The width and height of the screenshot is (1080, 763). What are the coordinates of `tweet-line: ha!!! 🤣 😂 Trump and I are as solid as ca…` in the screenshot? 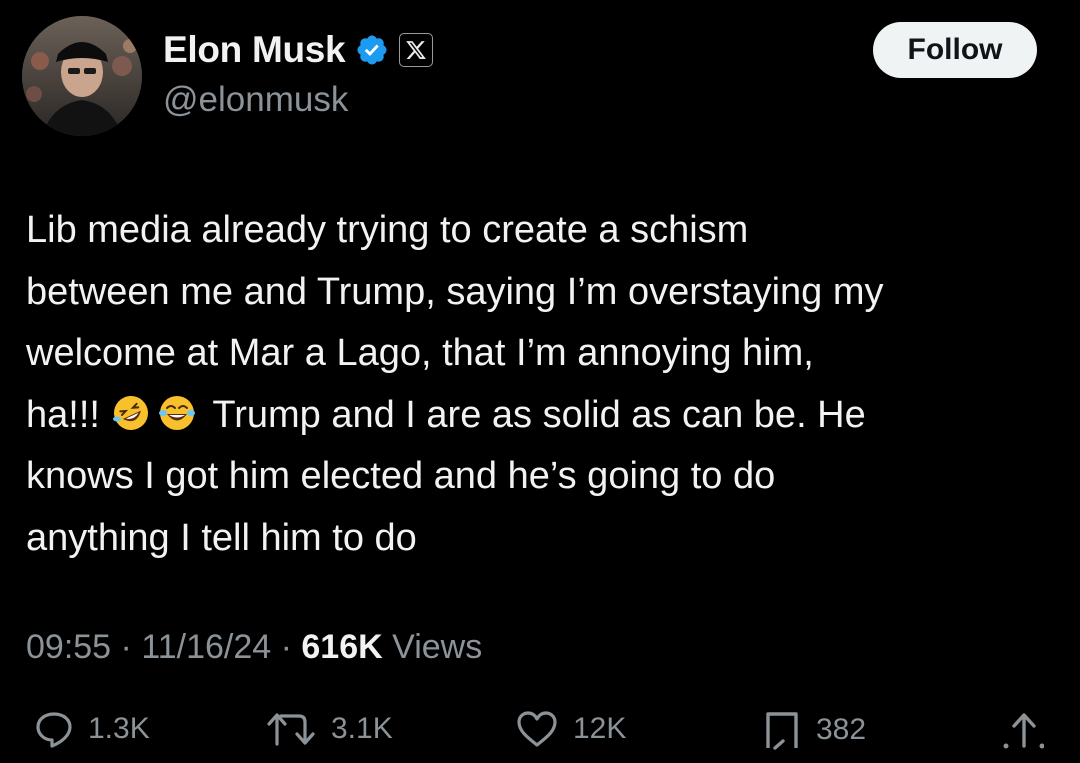 It's located at (543, 416).